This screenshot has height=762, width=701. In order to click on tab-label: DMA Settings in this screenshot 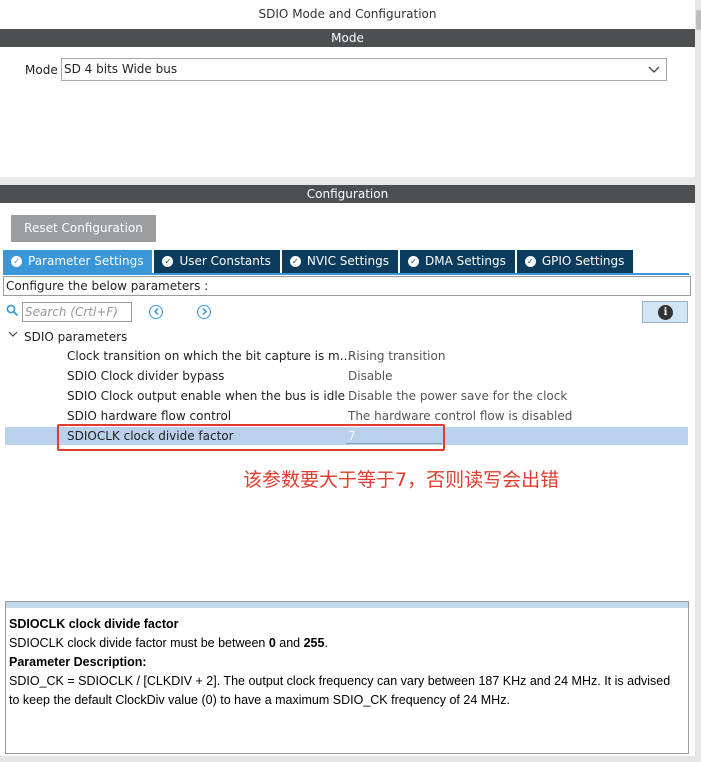, I will do `click(465, 261)`.